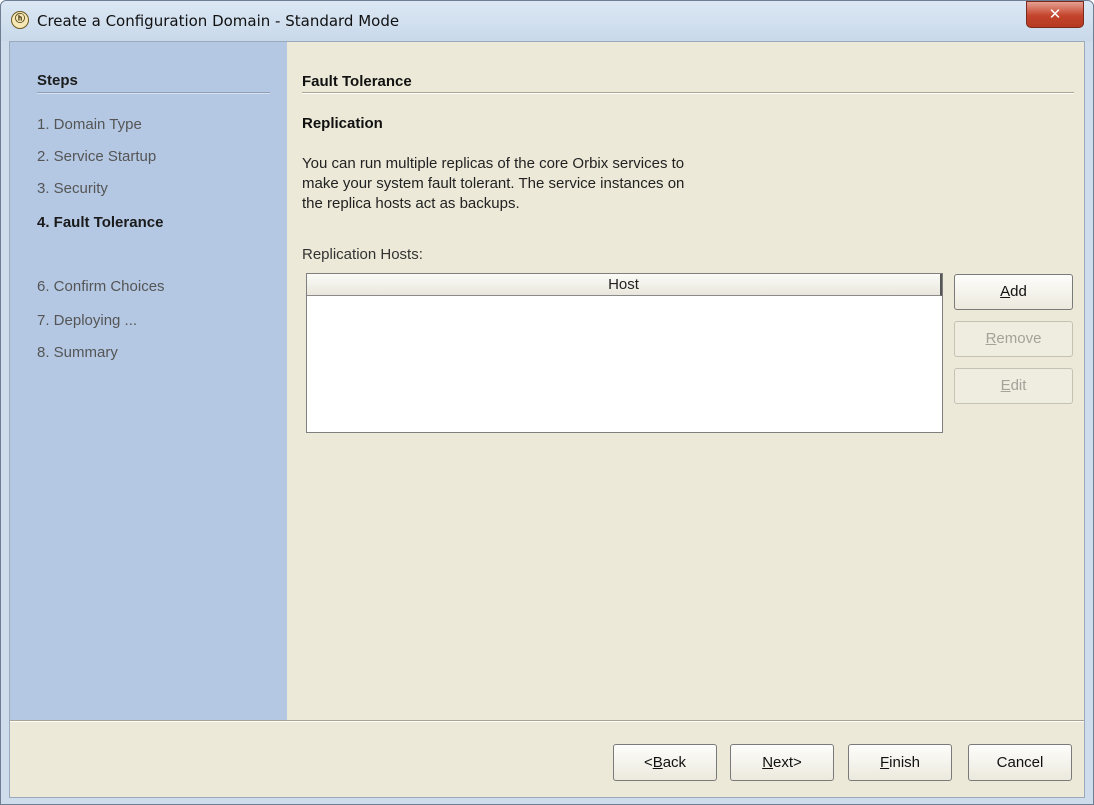 The height and width of the screenshot is (805, 1094). What do you see at coordinates (624, 285) in the screenshot?
I see `host-column-header: Host` at bounding box center [624, 285].